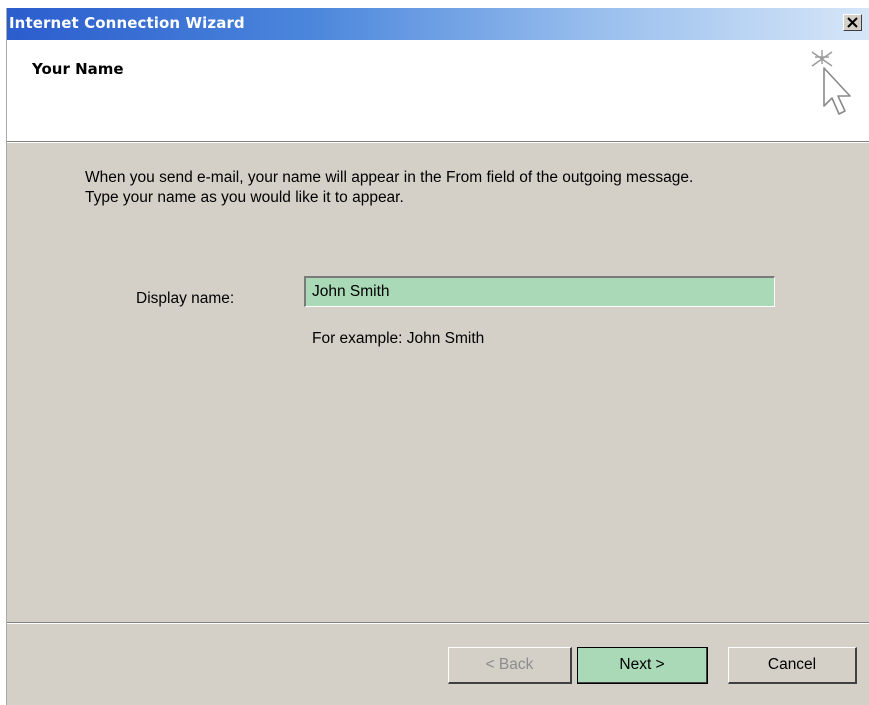 The width and height of the screenshot is (869, 705). Describe the element at coordinates (438, 24) in the screenshot. I see `title-bar: Internet Connection Wizard` at that location.